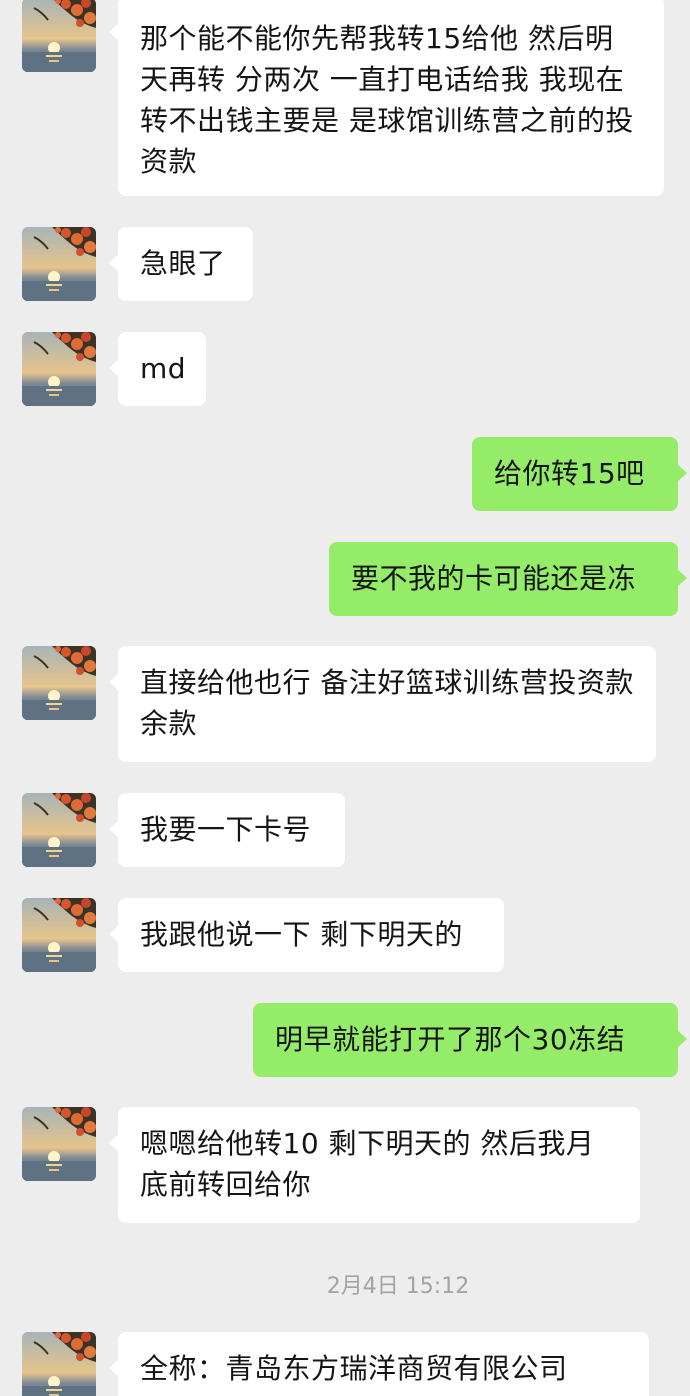 This screenshot has height=1396, width=690. What do you see at coordinates (354, 1368) in the screenshot?
I see `message-text: 全称：青岛东方瑞洋商贸有限公司` at bounding box center [354, 1368].